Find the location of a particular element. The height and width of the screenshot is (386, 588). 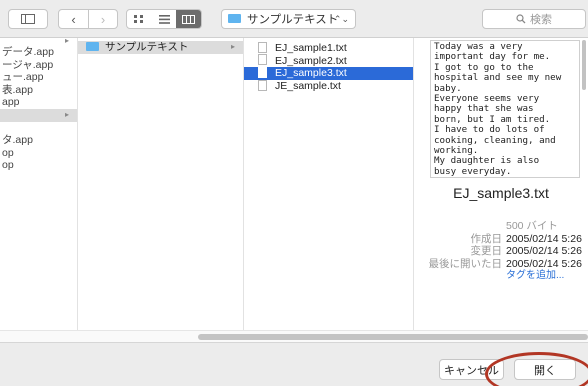

file-item: EJ_sample2.txt is located at coordinates (328, 61).